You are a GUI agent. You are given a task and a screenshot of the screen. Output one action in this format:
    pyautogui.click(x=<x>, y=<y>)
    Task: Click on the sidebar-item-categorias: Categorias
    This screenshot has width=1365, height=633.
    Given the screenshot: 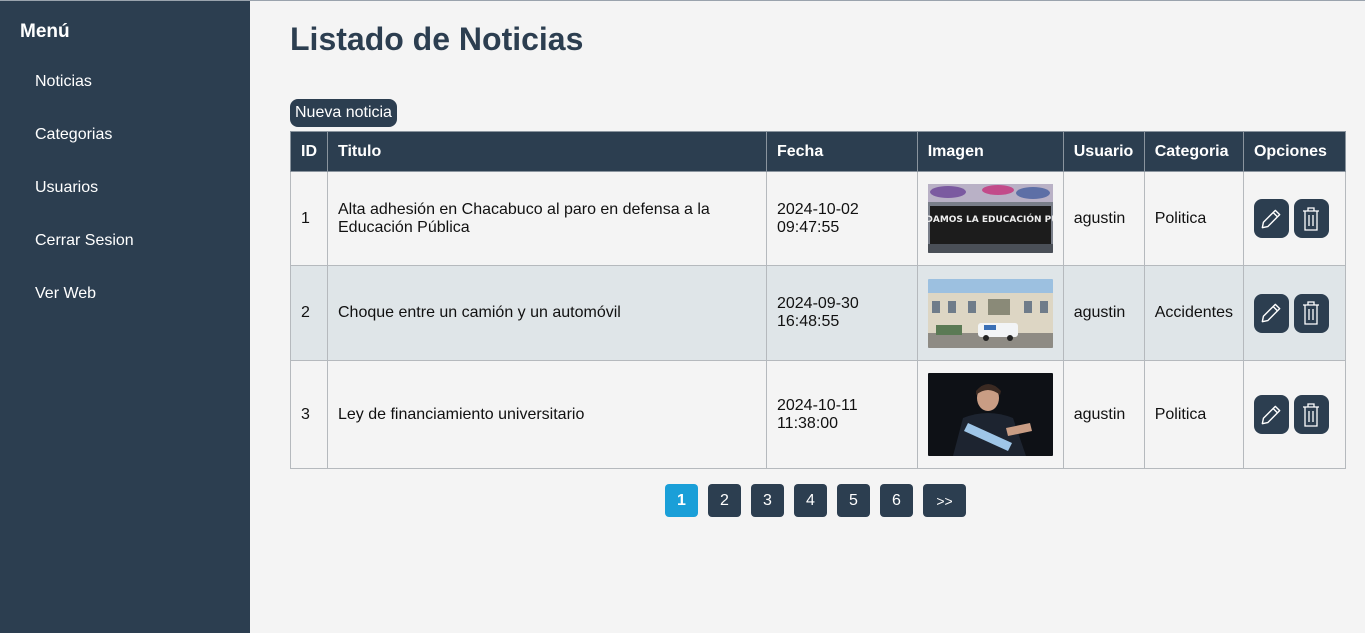 What is the action you would take?
    pyautogui.click(x=84, y=151)
    